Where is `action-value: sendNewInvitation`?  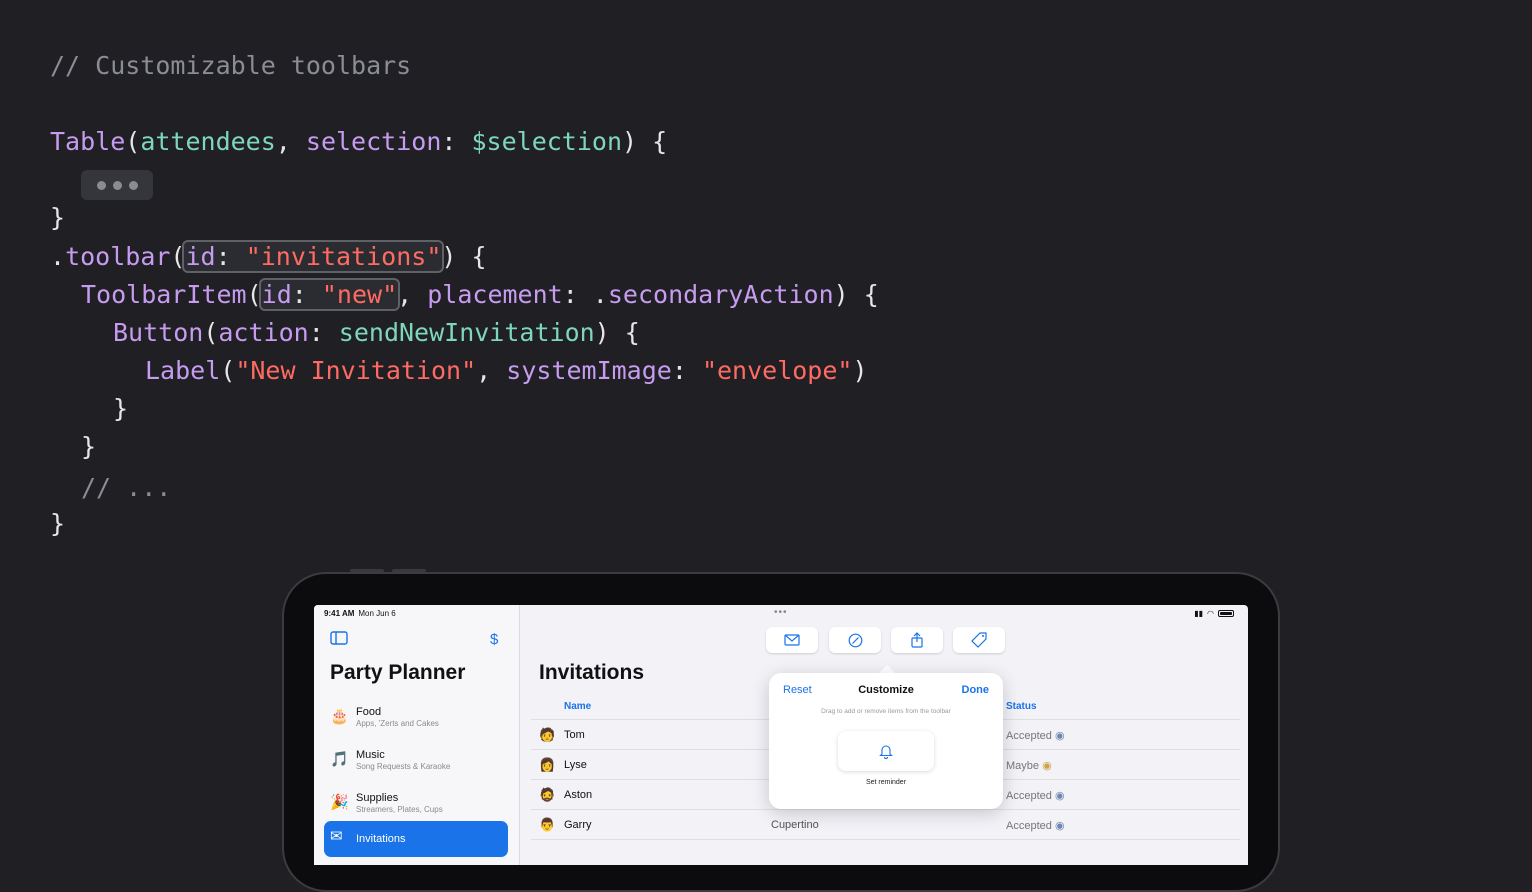 action-value: sendNewInvitation is located at coordinates (466, 332).